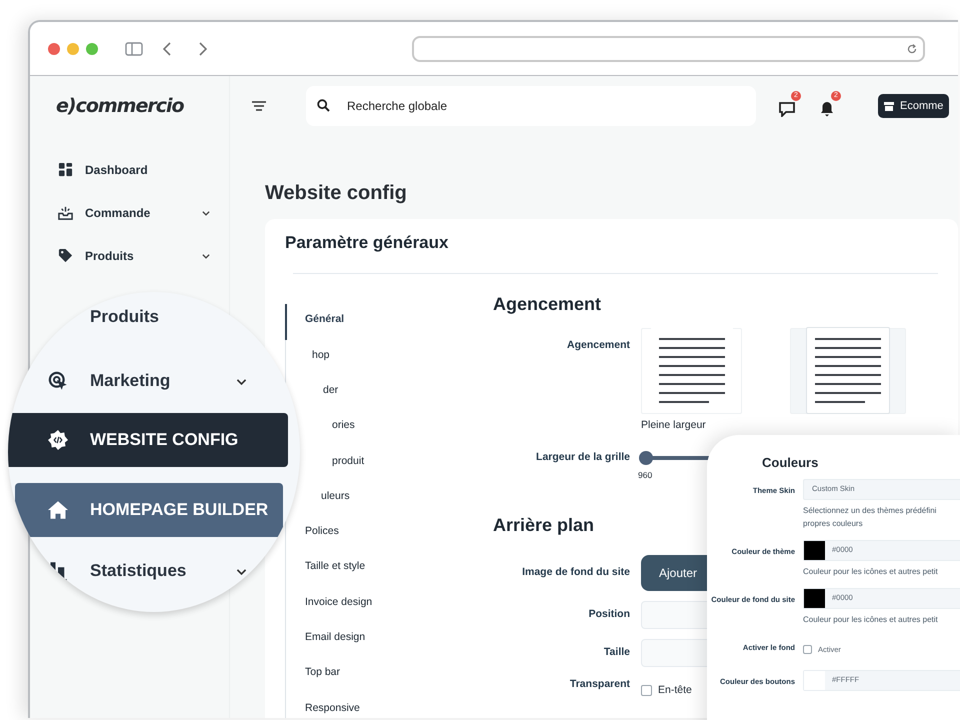  What do you see at coordinates (321, 355) in the screenshot?
I see `settings-tab: hop` at bounding box center [321, 355].